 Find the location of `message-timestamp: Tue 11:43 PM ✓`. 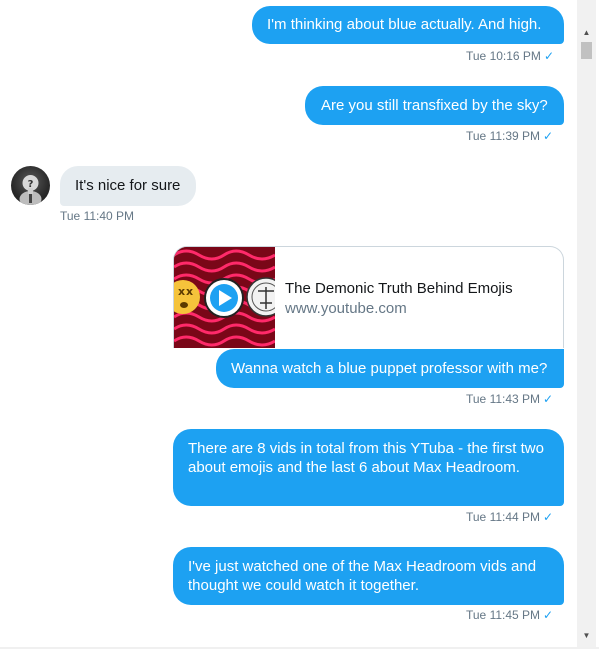

message-timestamp: Tue 11:43 PM ✓ is located at coordinates (509, 399).